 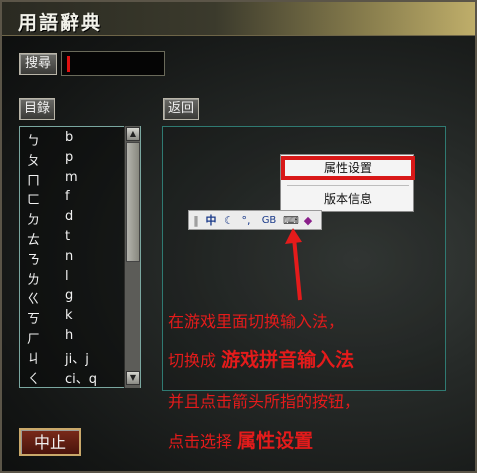 What do you see at coordinates (291, 220) in the screenshot?
I see `keyboard-icon: ⌨` at bounding box center [291, 220].